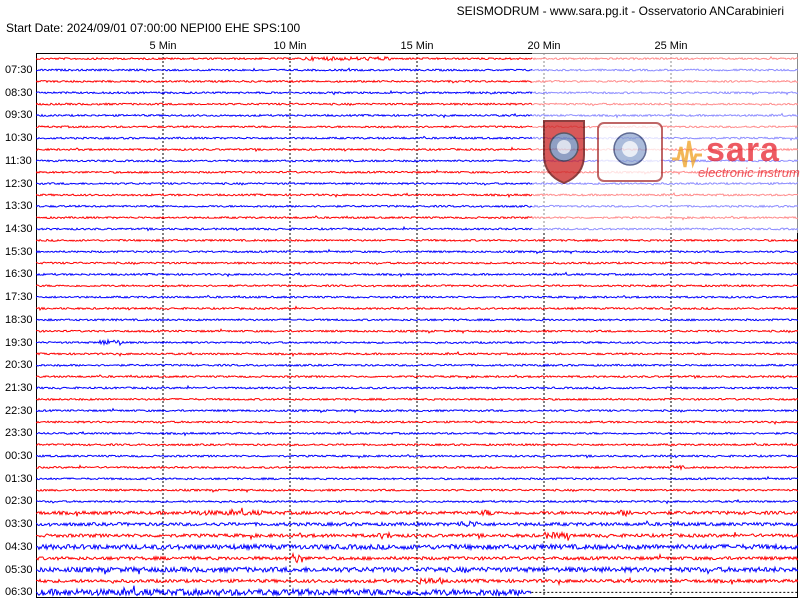 The width and height of the screenshot is (800, 600). Describe the element at coordinates (19, 456) in the screenshot. I see `y-tick-label: 00:30` at that location.